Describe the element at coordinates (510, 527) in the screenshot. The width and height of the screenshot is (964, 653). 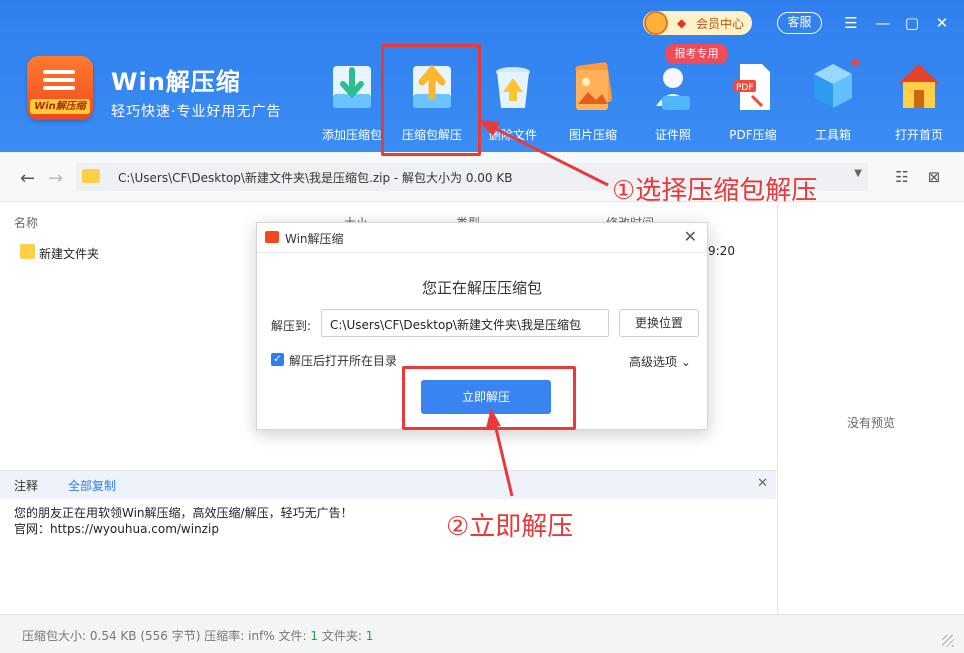
I see `annotation-step-2: ②立即解压` at that location.